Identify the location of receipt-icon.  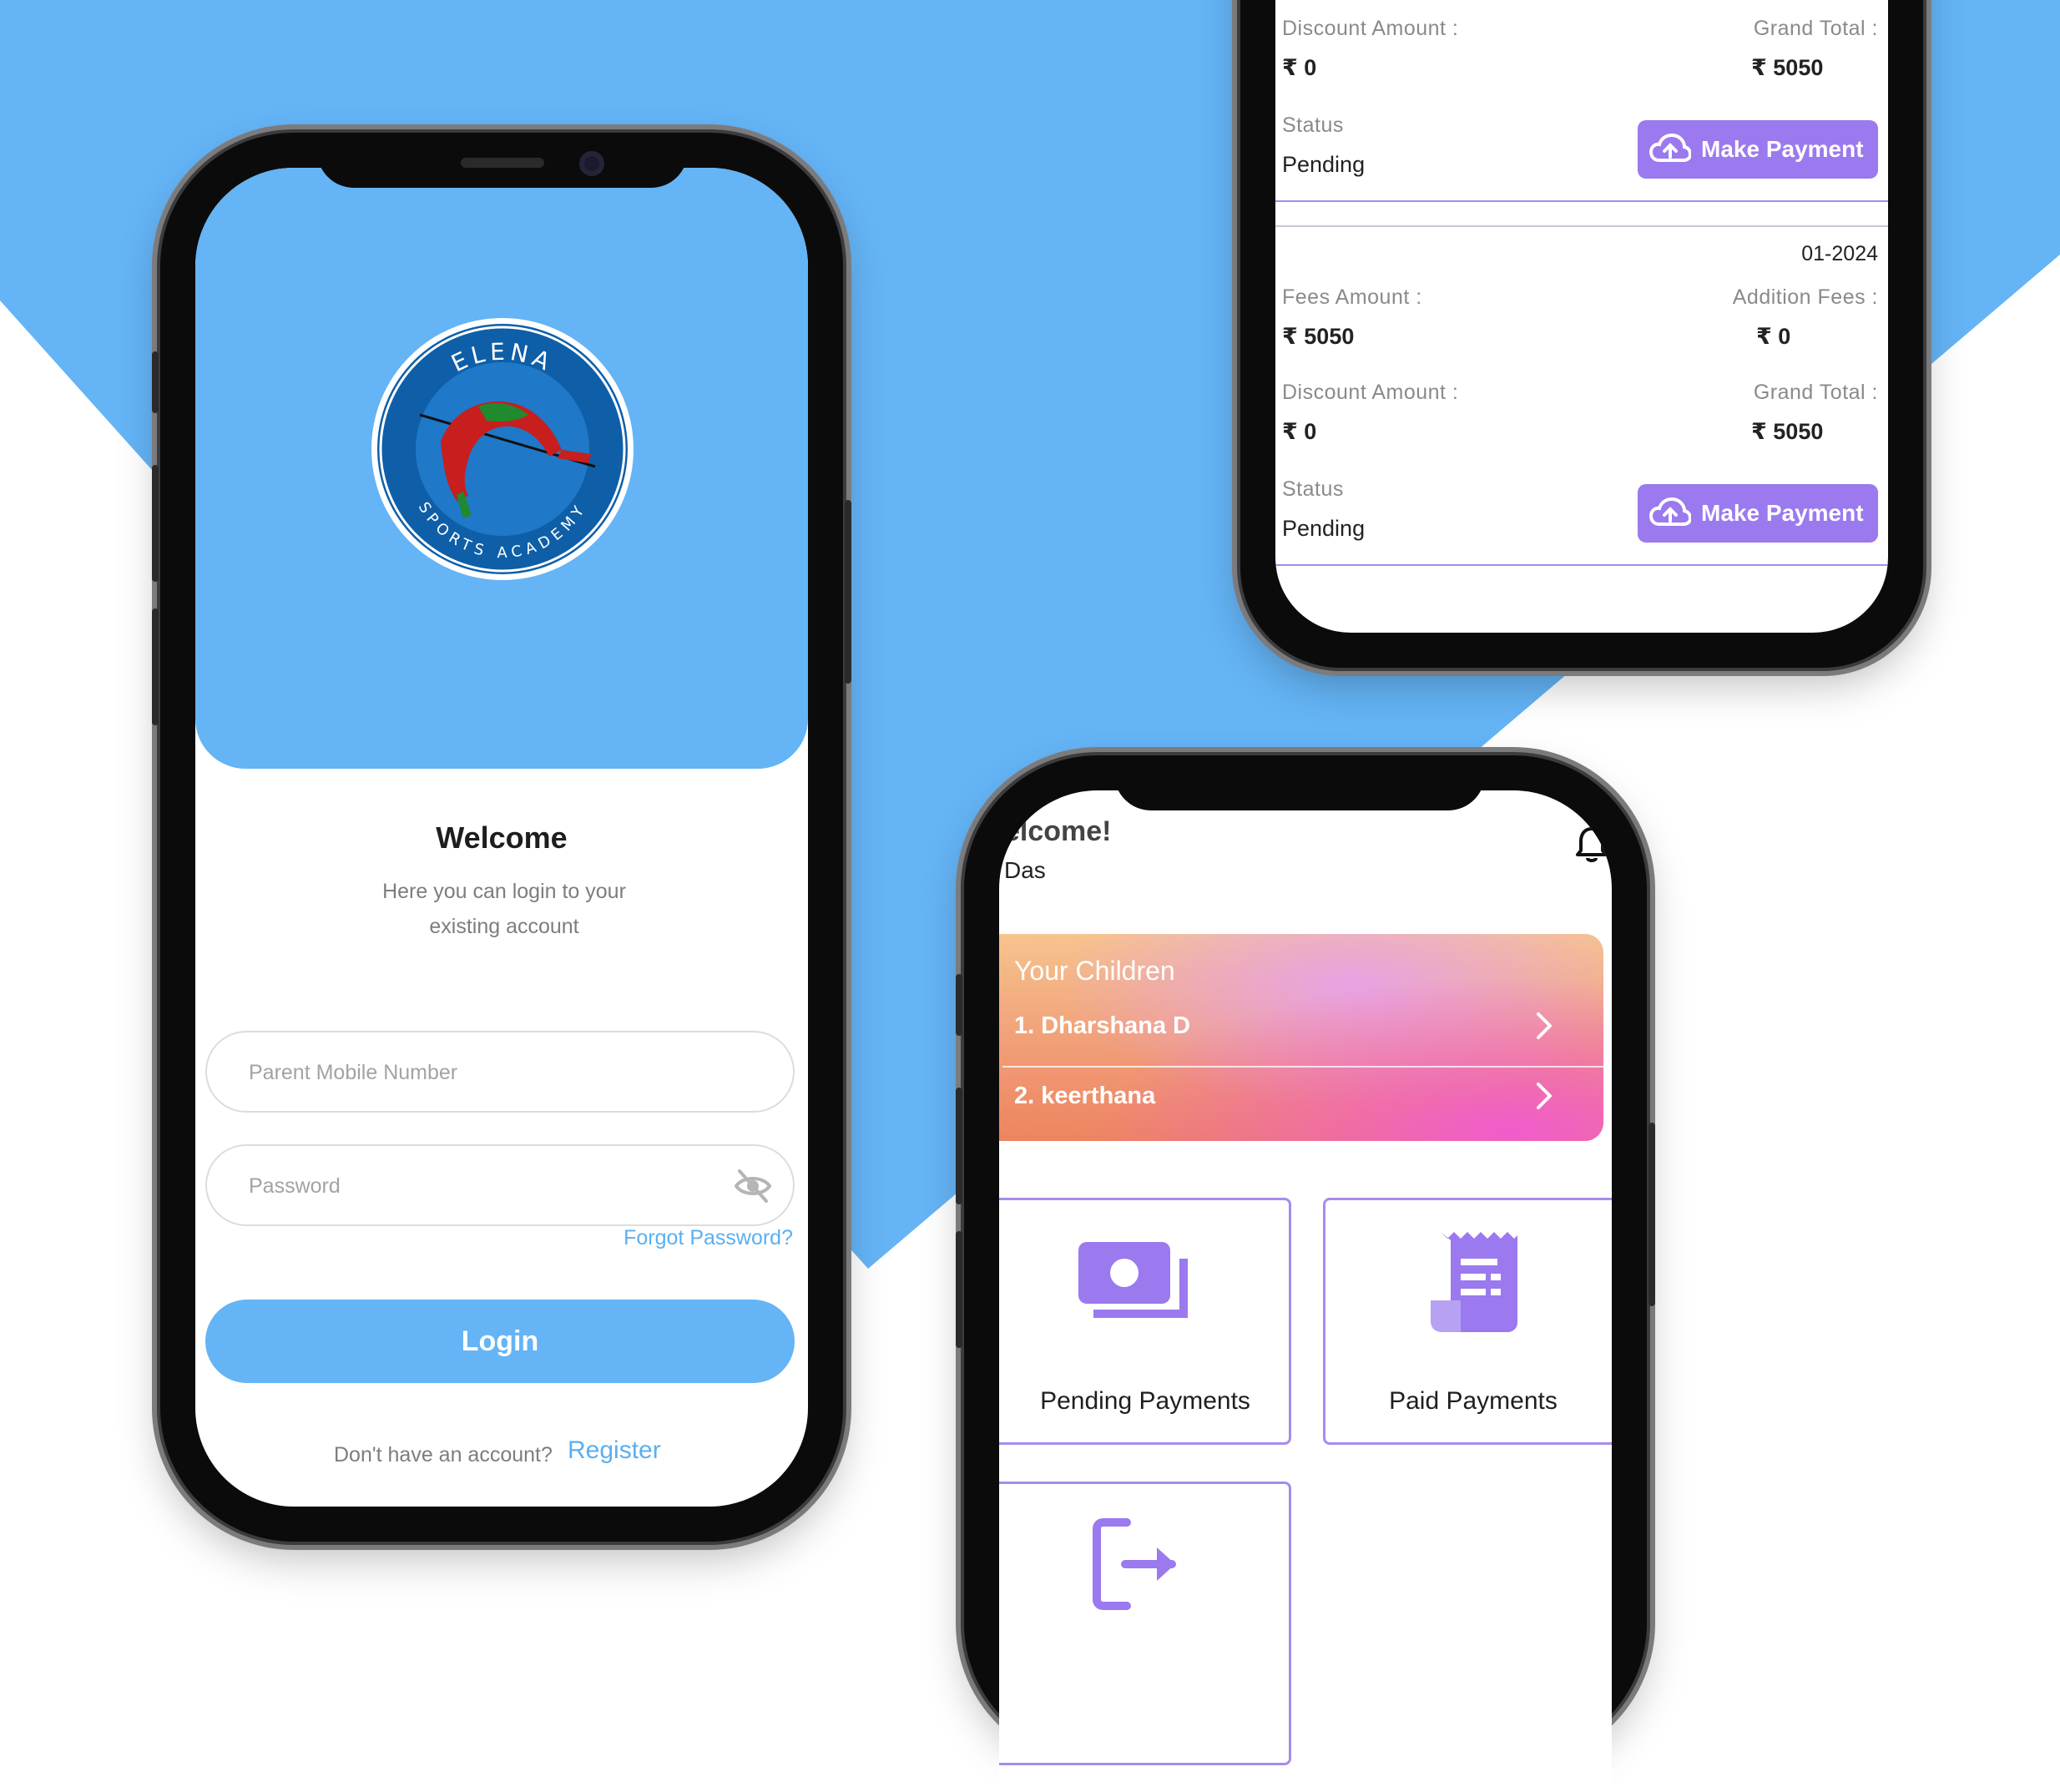
(1474, 1282).